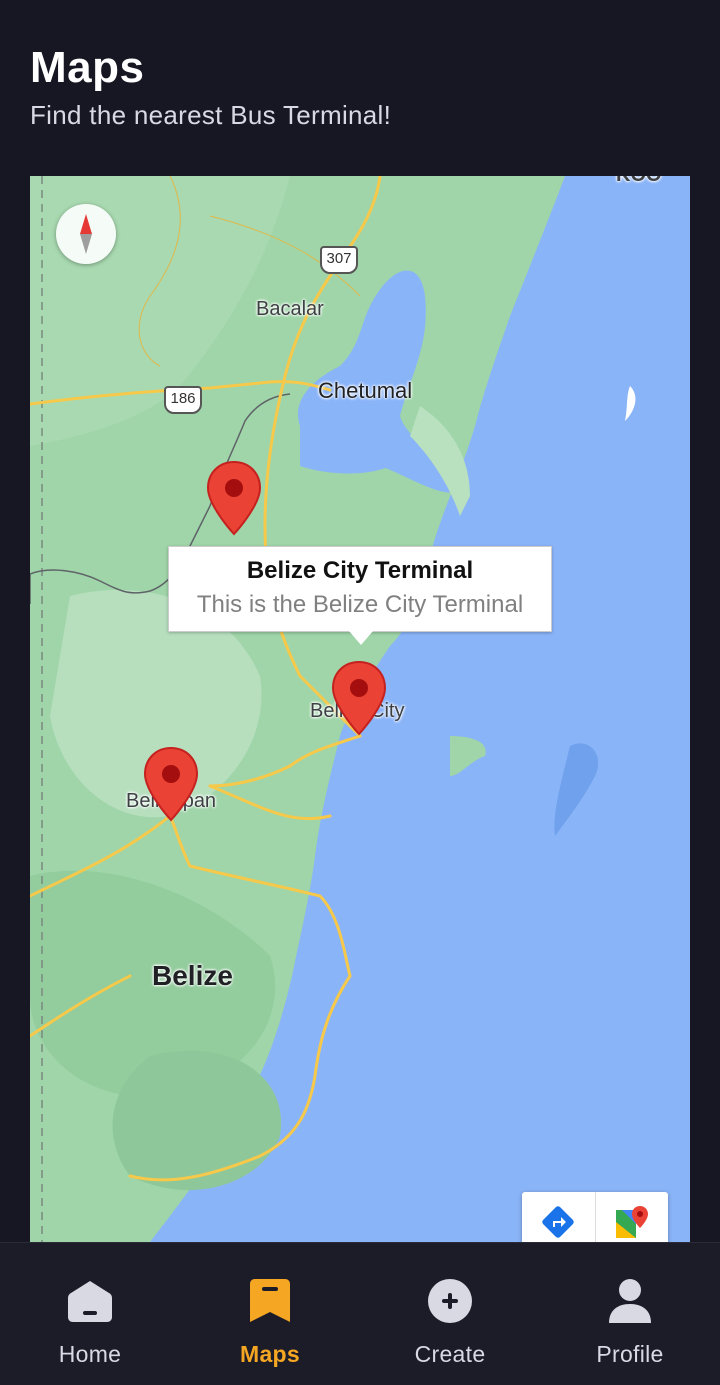  Describe the element at coordinates (339, 260) in the screenshot. I see `route-307-shield: 307` at that location.